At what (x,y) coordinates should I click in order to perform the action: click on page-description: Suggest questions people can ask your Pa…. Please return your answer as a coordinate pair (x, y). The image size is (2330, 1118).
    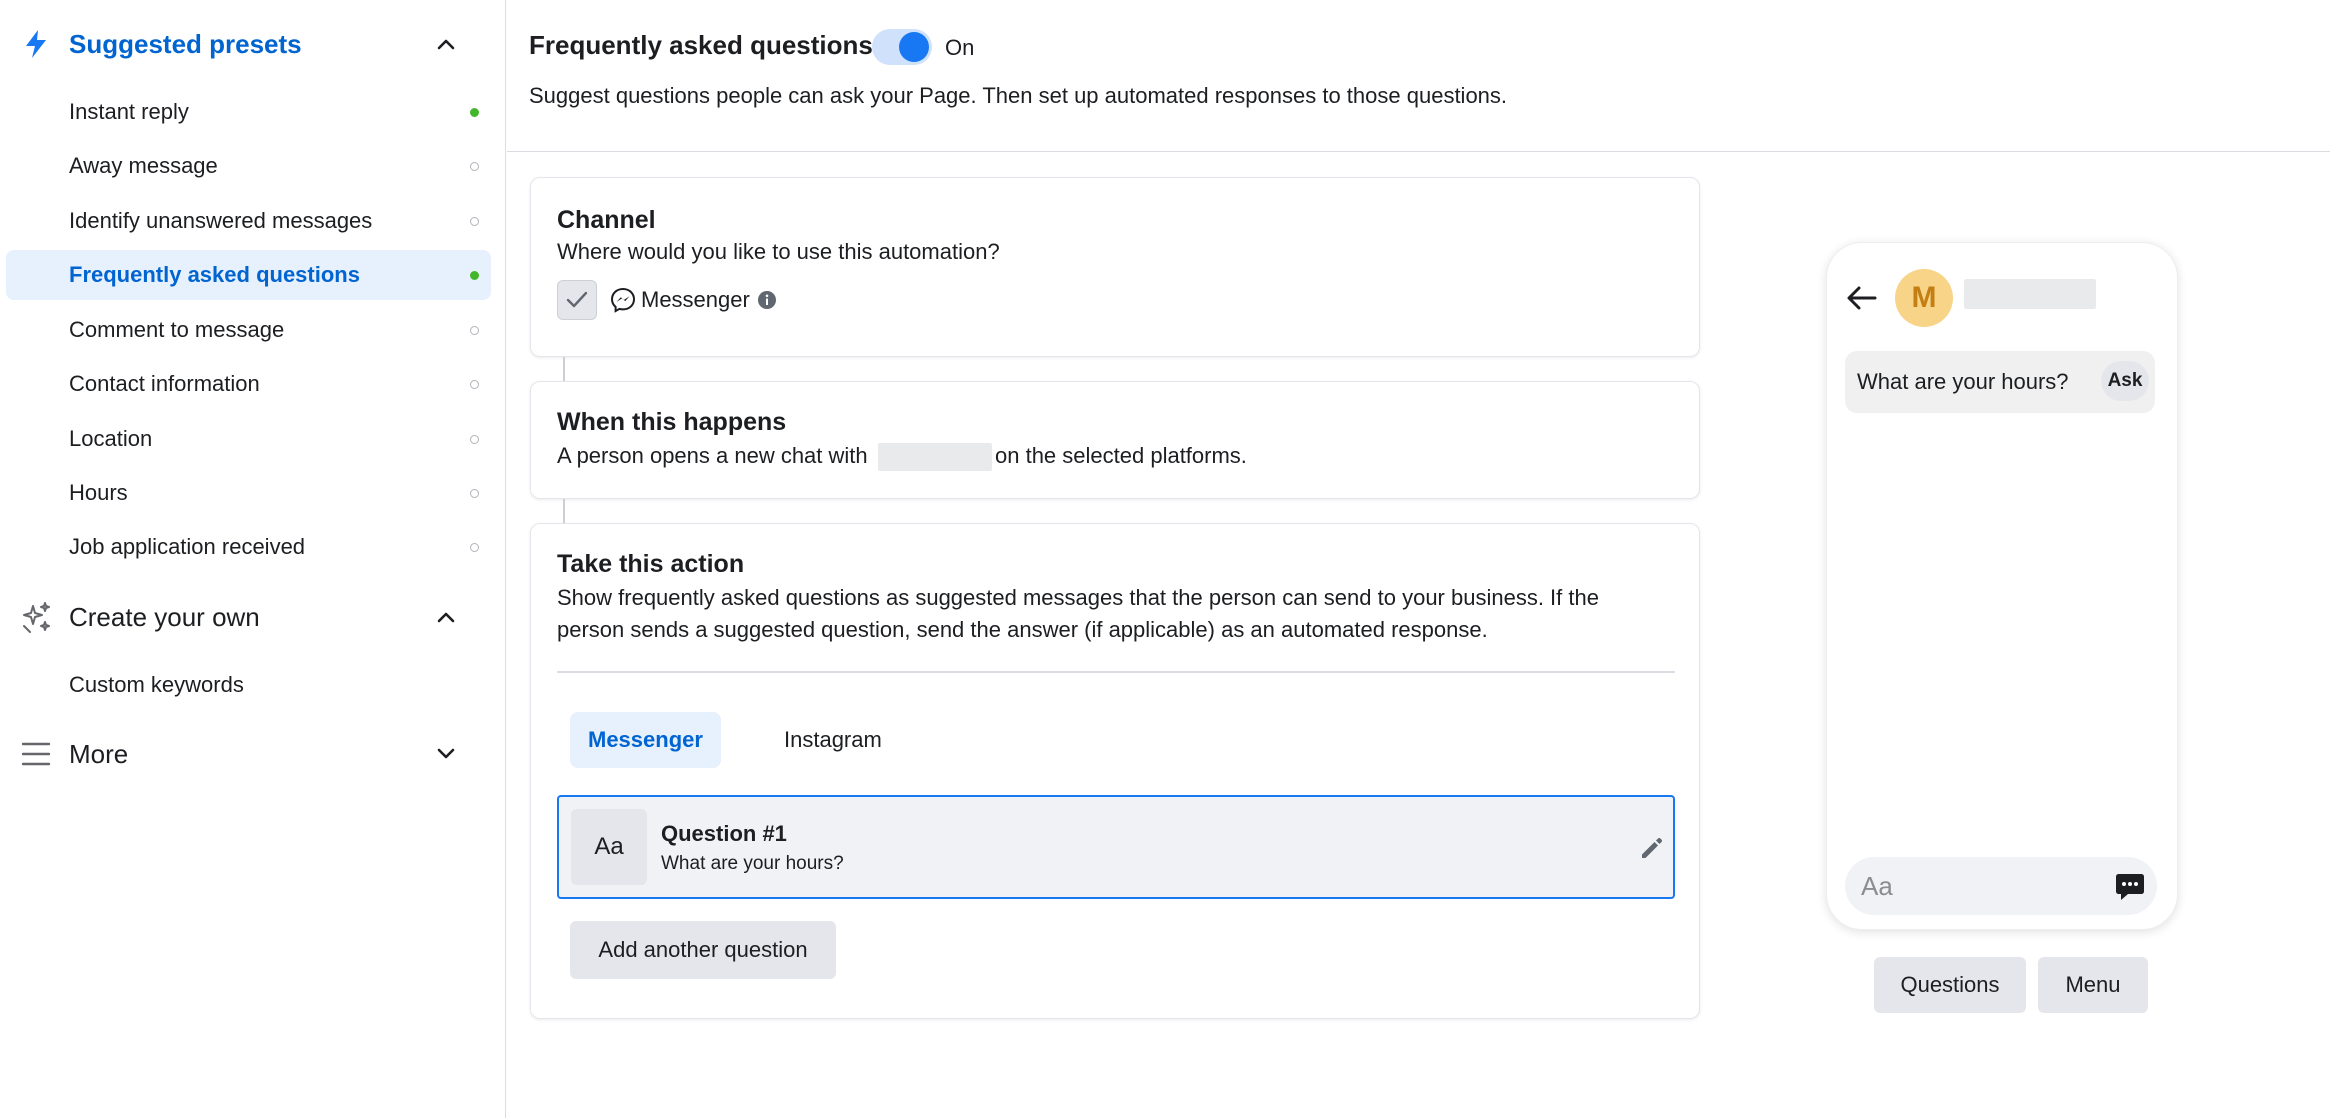
    Looking at the image, I should click on (1018, 95).